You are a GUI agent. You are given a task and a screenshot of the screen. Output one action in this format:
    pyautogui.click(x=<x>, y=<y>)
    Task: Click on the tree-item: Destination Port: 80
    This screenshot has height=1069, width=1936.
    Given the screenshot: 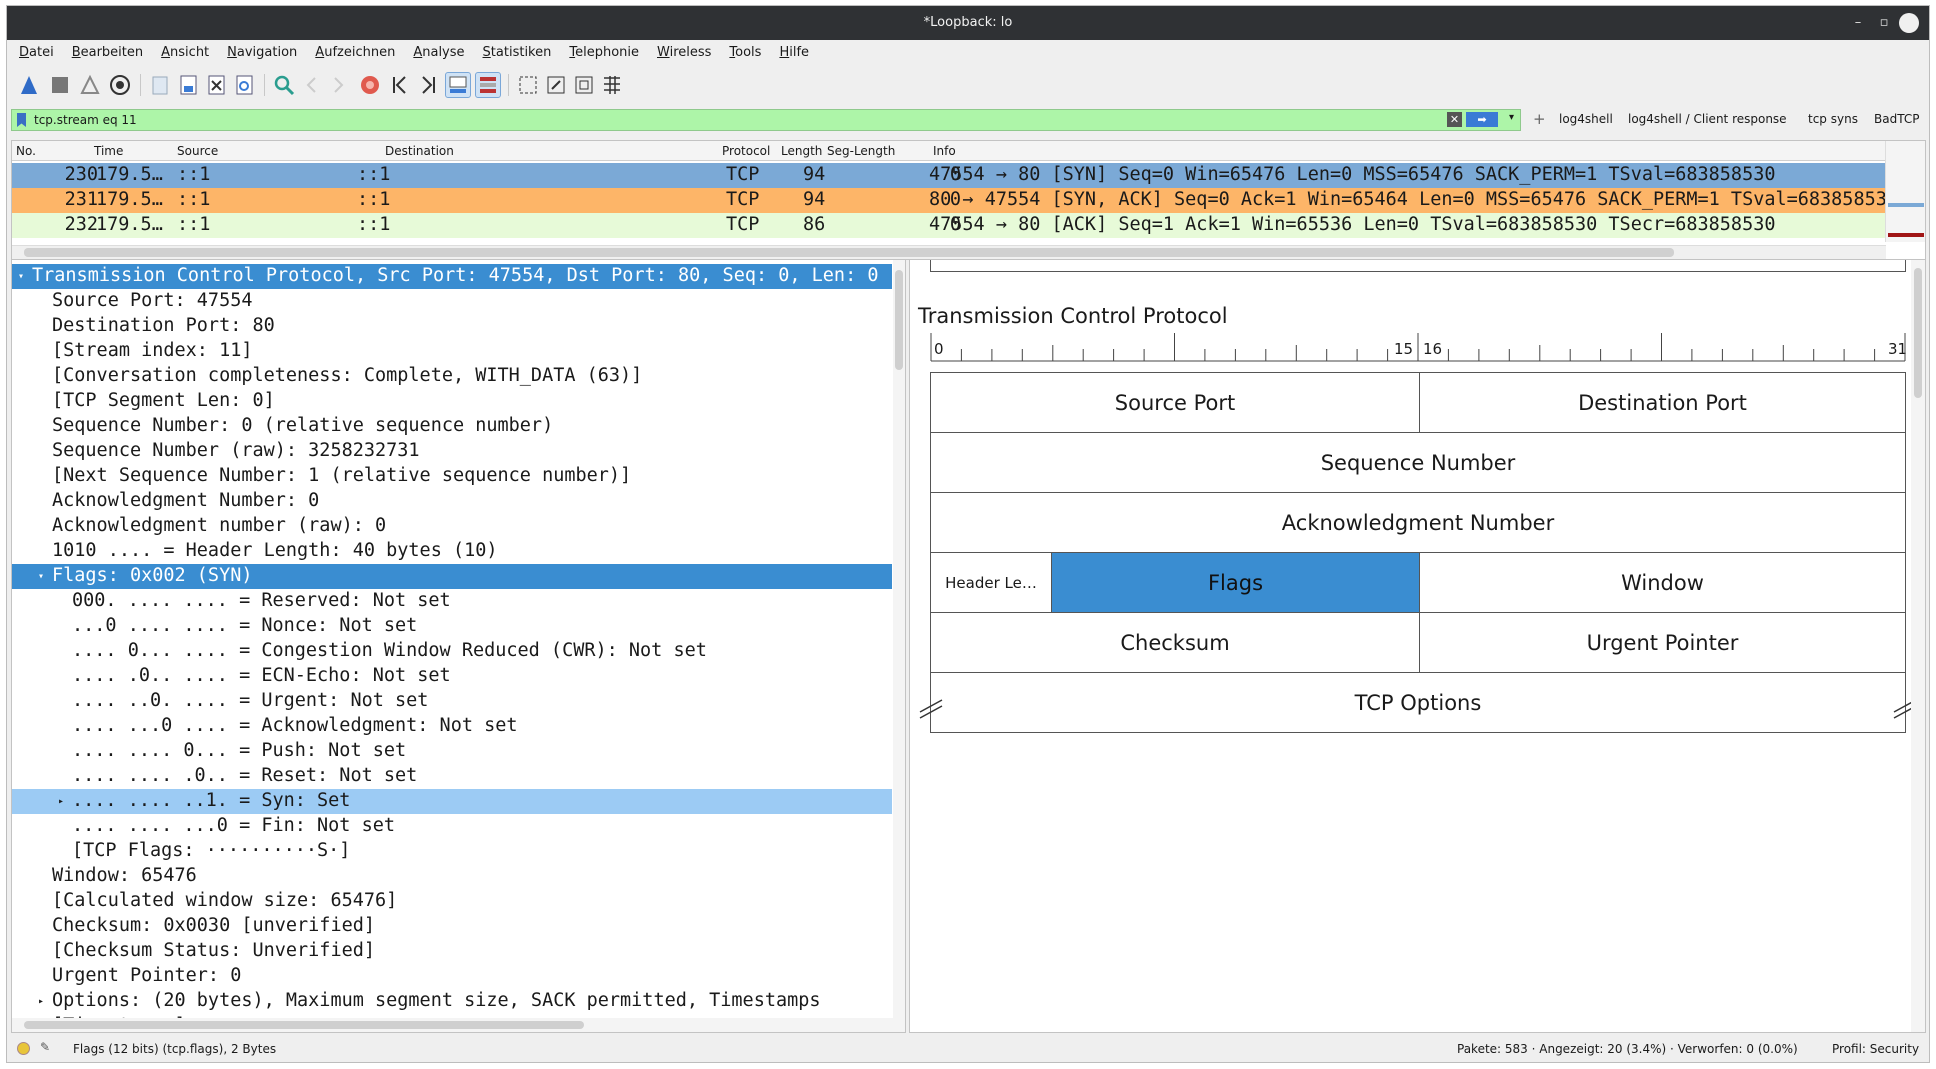 What is the action you would take?
    pyautogui.click(x=452, y=326)
    